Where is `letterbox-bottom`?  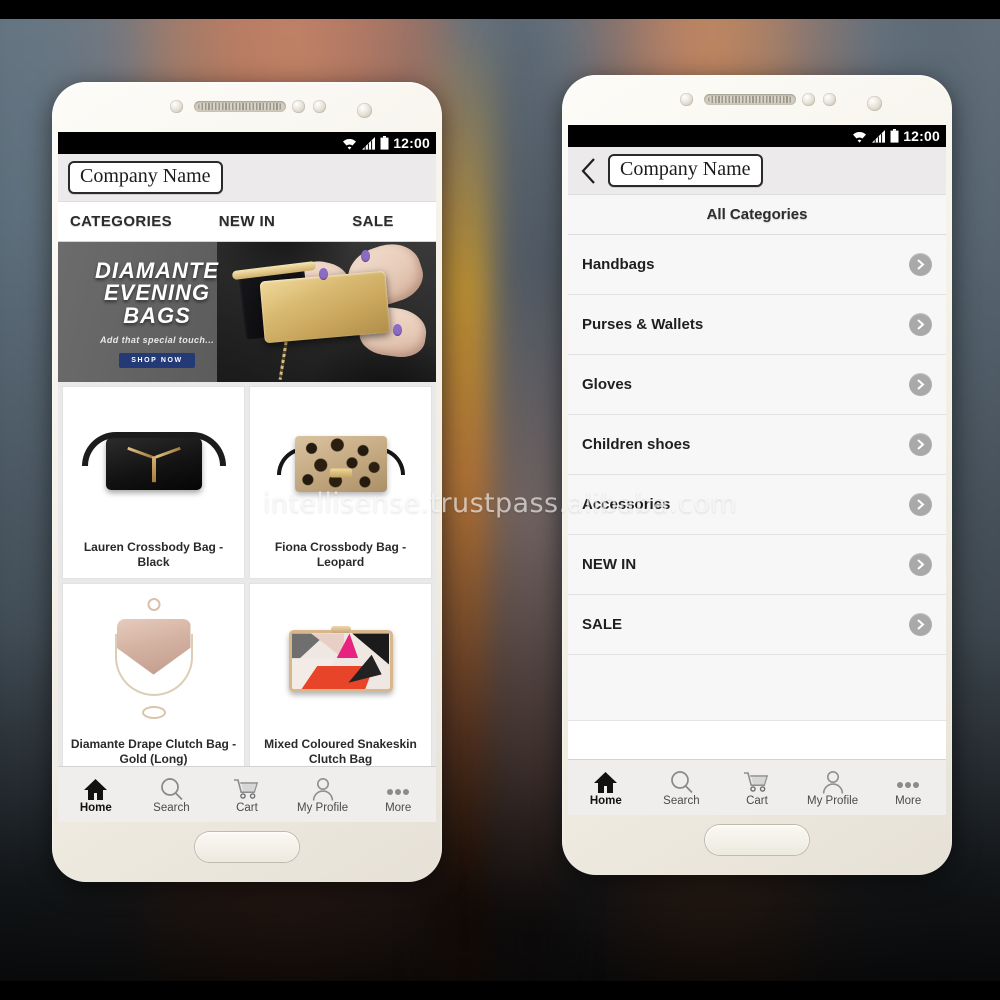 letterbox-bottom is located at coordinates (500, 990).